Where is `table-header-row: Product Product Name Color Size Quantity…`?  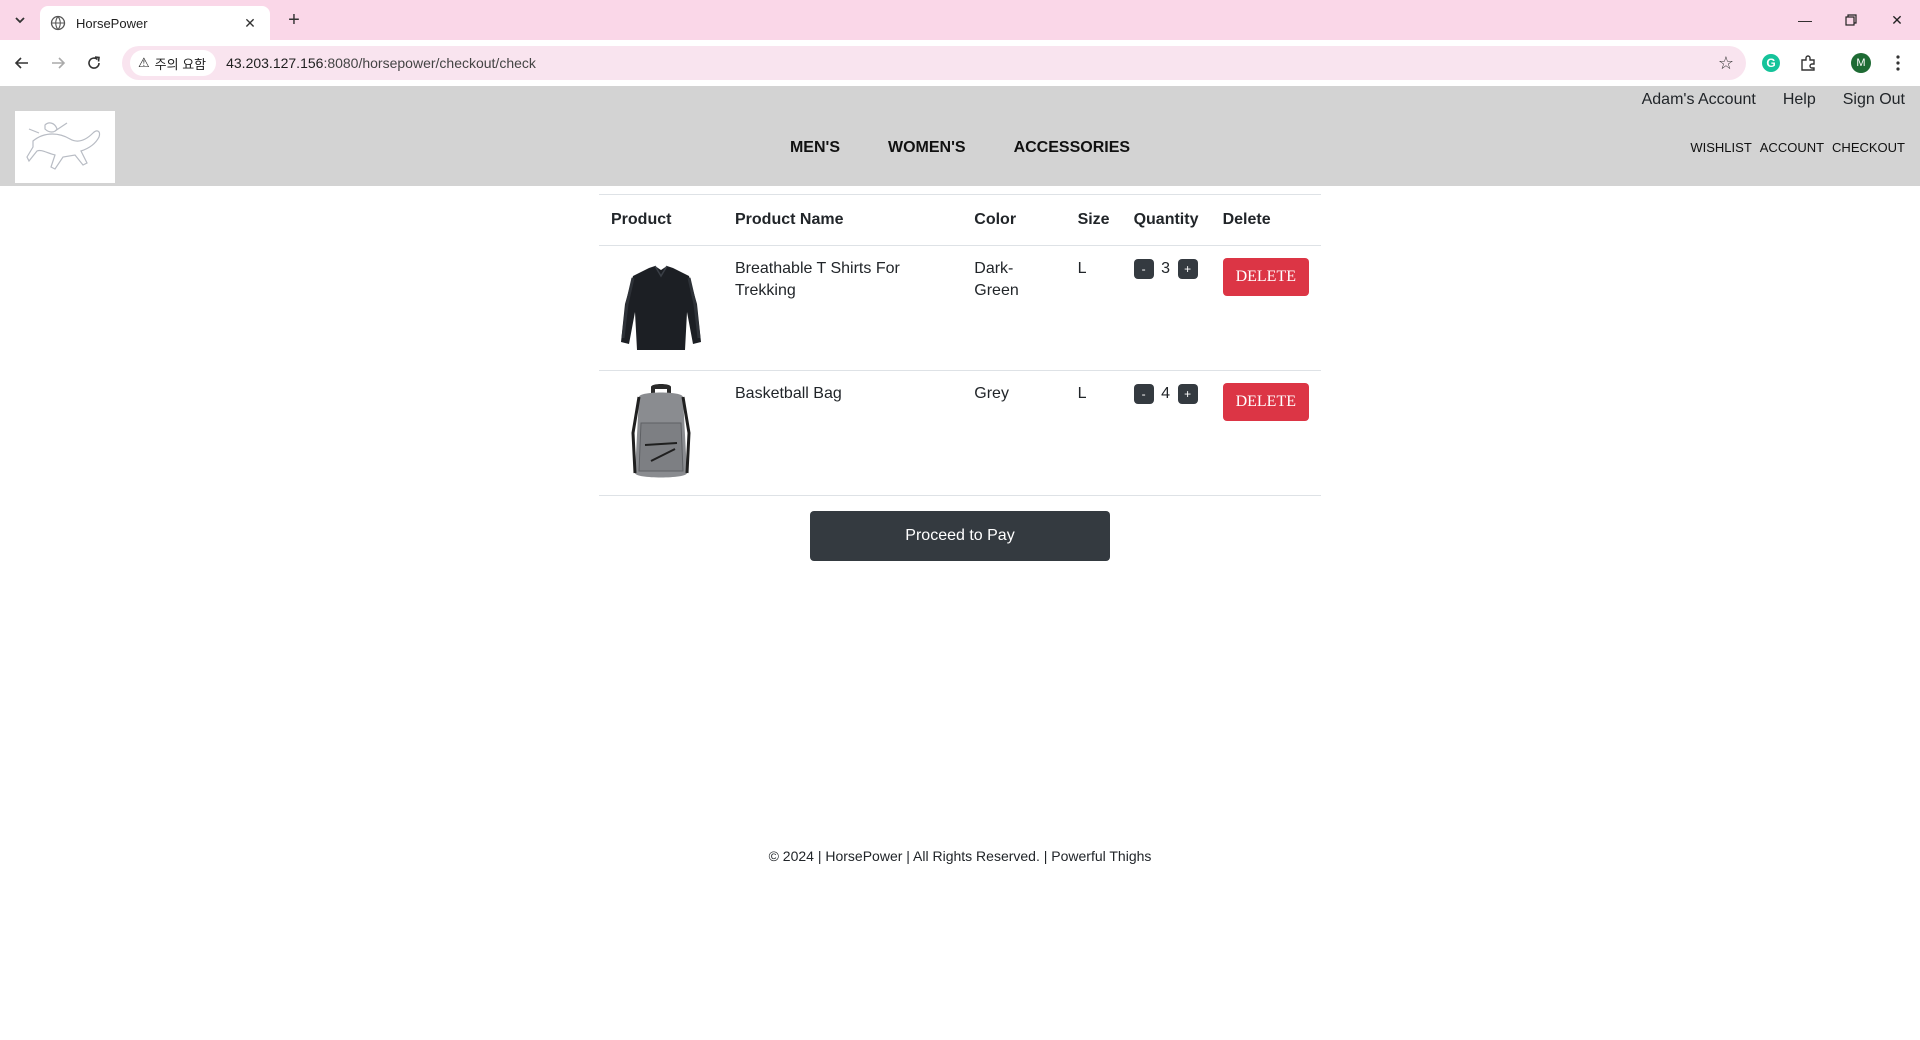
table-header-row: Product Product Name Color Size Quantity… is located at coordinates (960, 220).